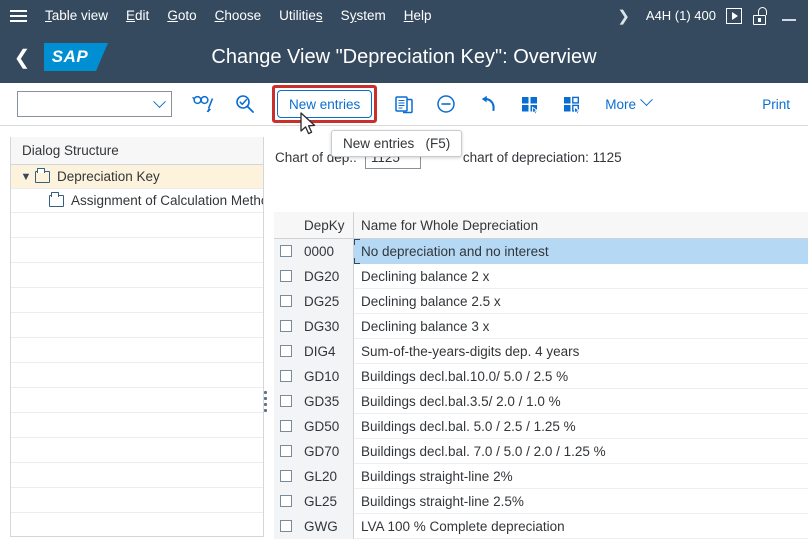 This screenshot has height=539, width=808. I want to click on menu-item-goto: Goto, so click(181, 15).